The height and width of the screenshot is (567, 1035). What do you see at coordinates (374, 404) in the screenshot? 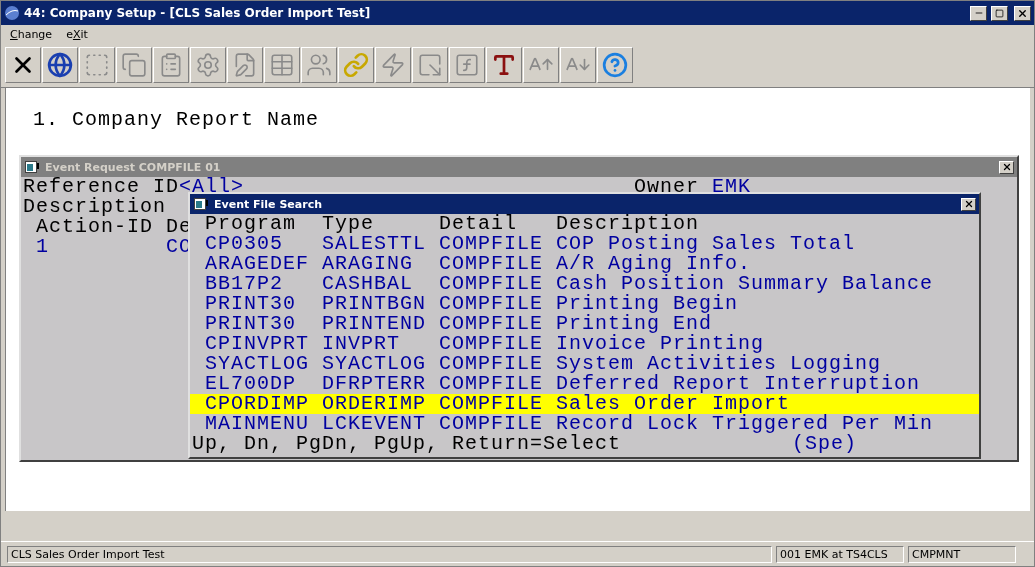
I see `table-cell-text: ORDERIMP` at bounding box center [374, 404].